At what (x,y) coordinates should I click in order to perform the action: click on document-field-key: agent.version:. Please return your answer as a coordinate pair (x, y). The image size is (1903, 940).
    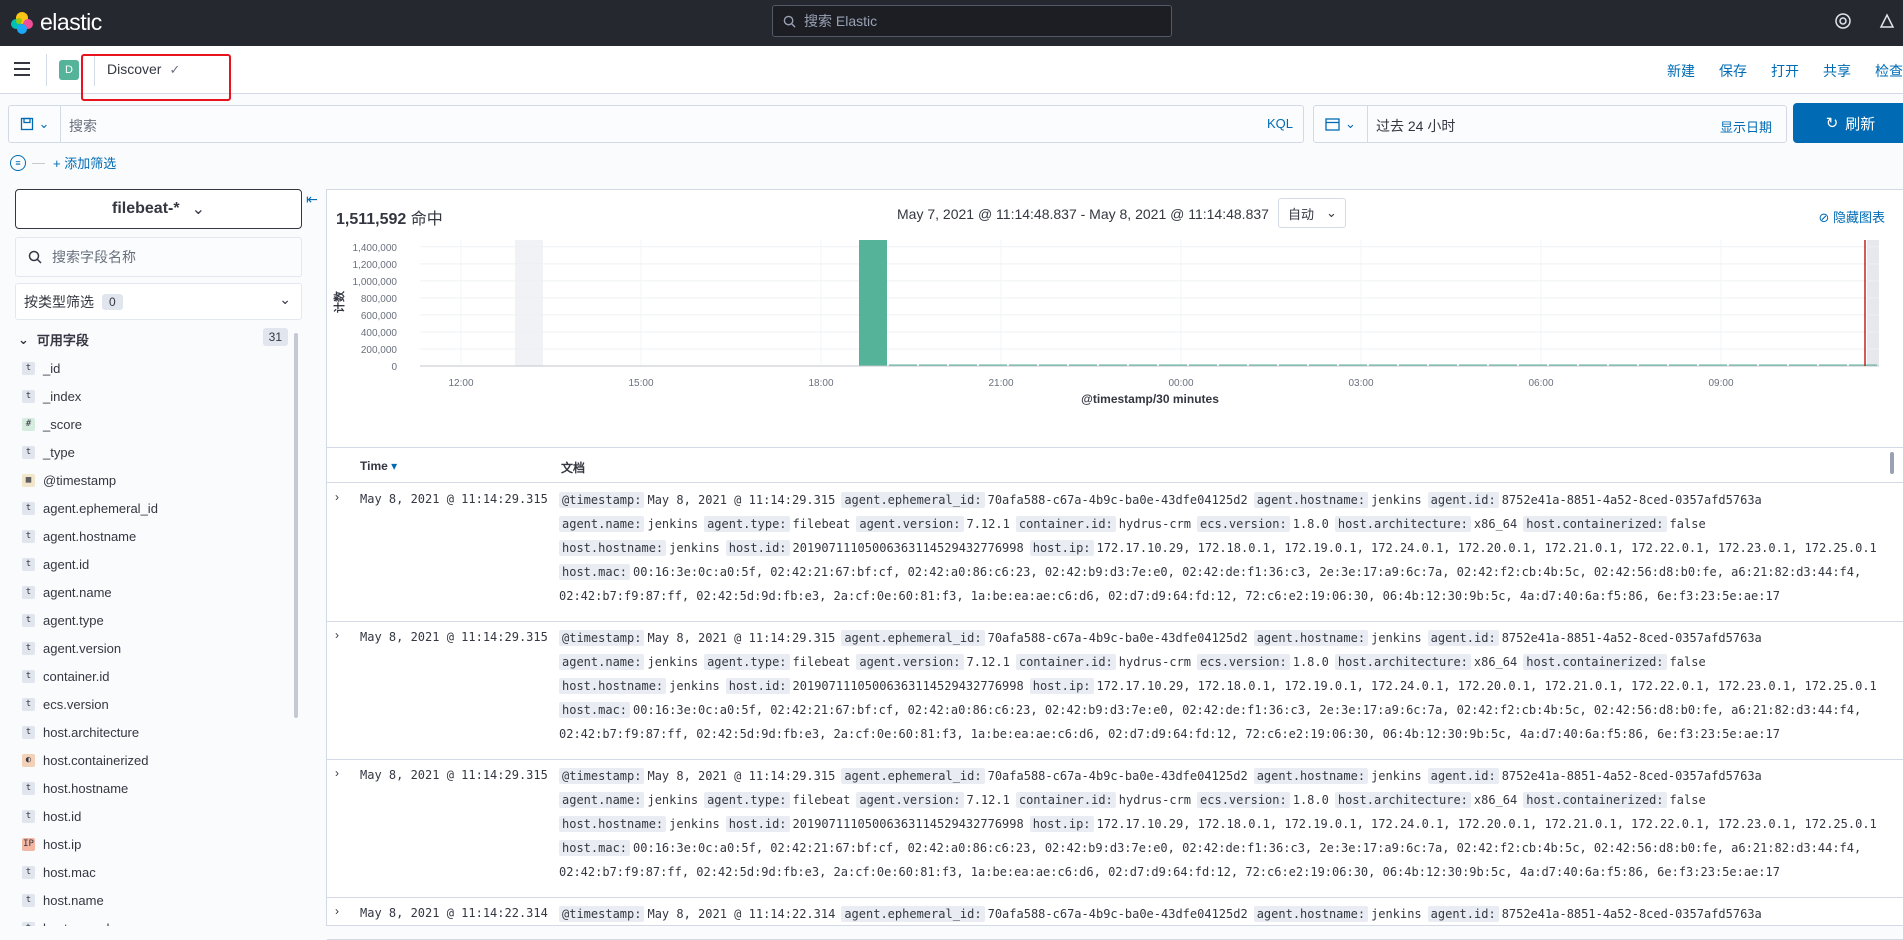
    Looking at the image, I should click on (910, 524).